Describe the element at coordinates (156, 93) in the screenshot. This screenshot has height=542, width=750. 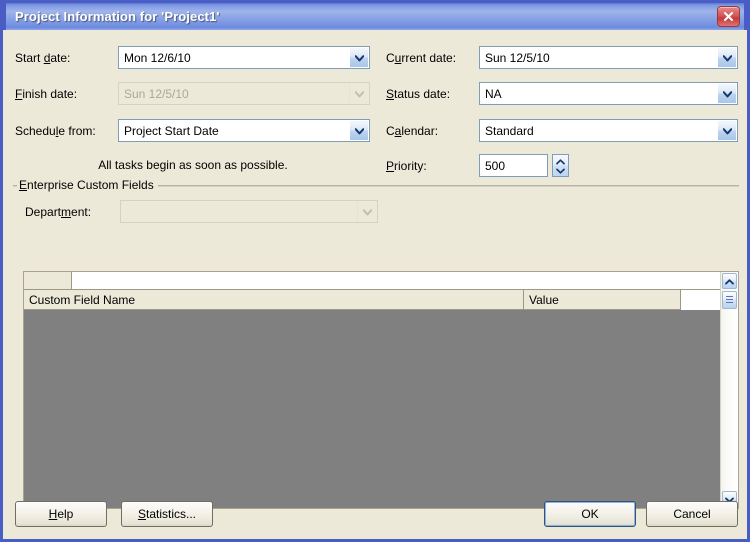
I see `finish-date-value: Sun 12/5/10` at that location.